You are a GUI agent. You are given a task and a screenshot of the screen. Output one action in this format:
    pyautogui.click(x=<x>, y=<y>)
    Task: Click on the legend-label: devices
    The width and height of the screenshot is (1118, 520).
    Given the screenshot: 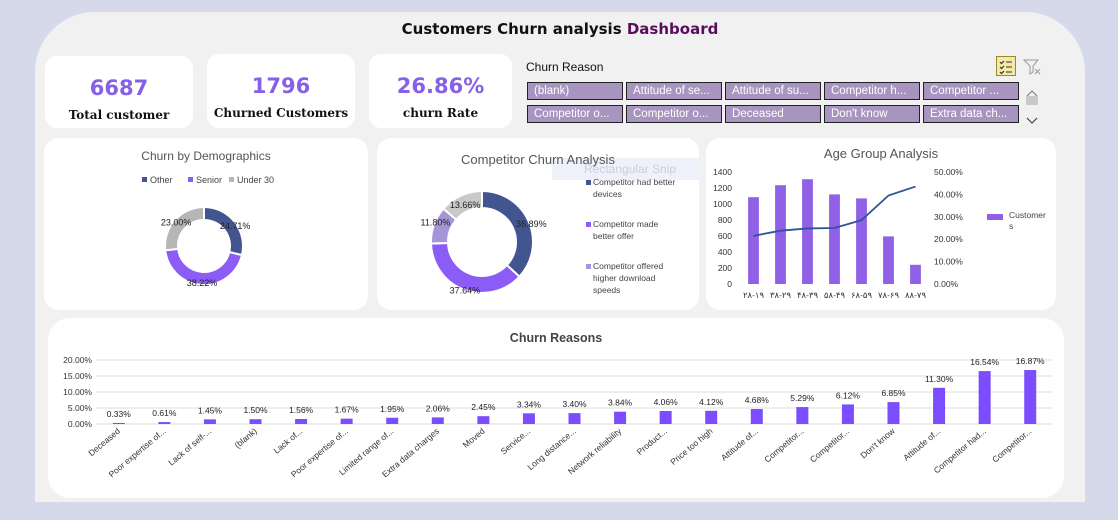 What is the action you would take?
    pyautogui.click(x=607, y=194)
    